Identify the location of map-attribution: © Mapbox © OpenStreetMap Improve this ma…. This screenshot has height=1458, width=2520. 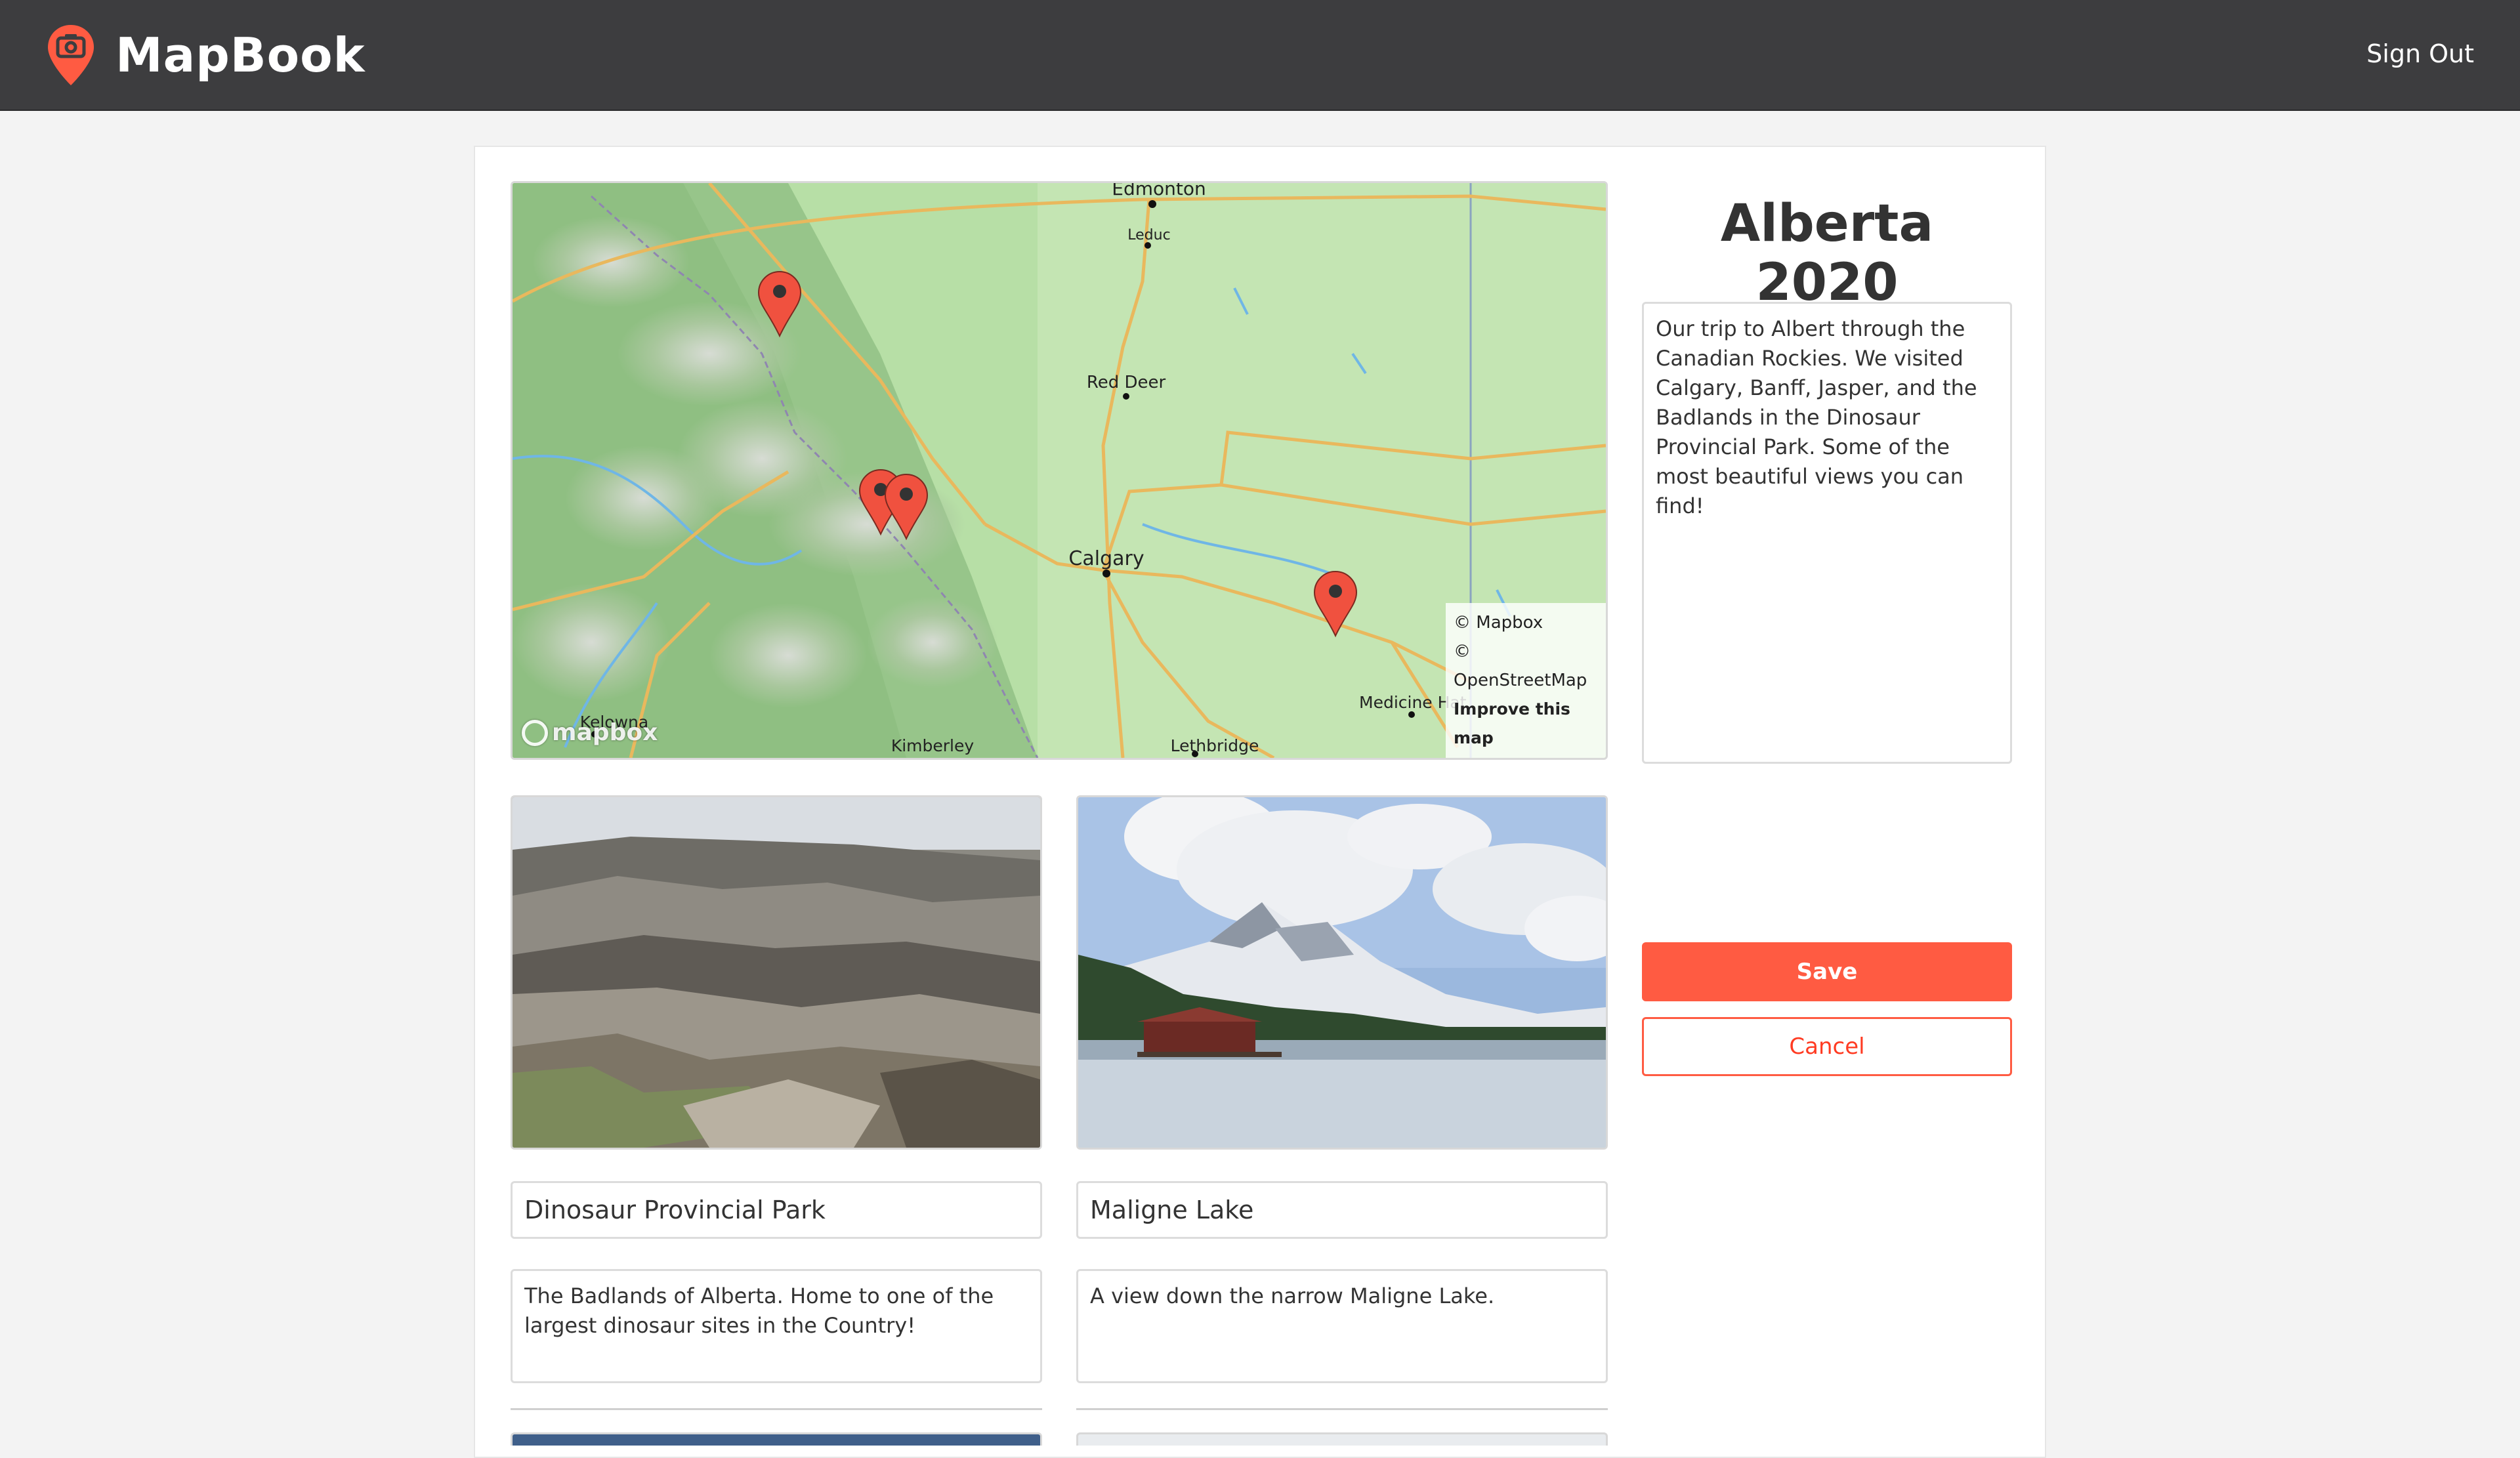
(1526, 680).